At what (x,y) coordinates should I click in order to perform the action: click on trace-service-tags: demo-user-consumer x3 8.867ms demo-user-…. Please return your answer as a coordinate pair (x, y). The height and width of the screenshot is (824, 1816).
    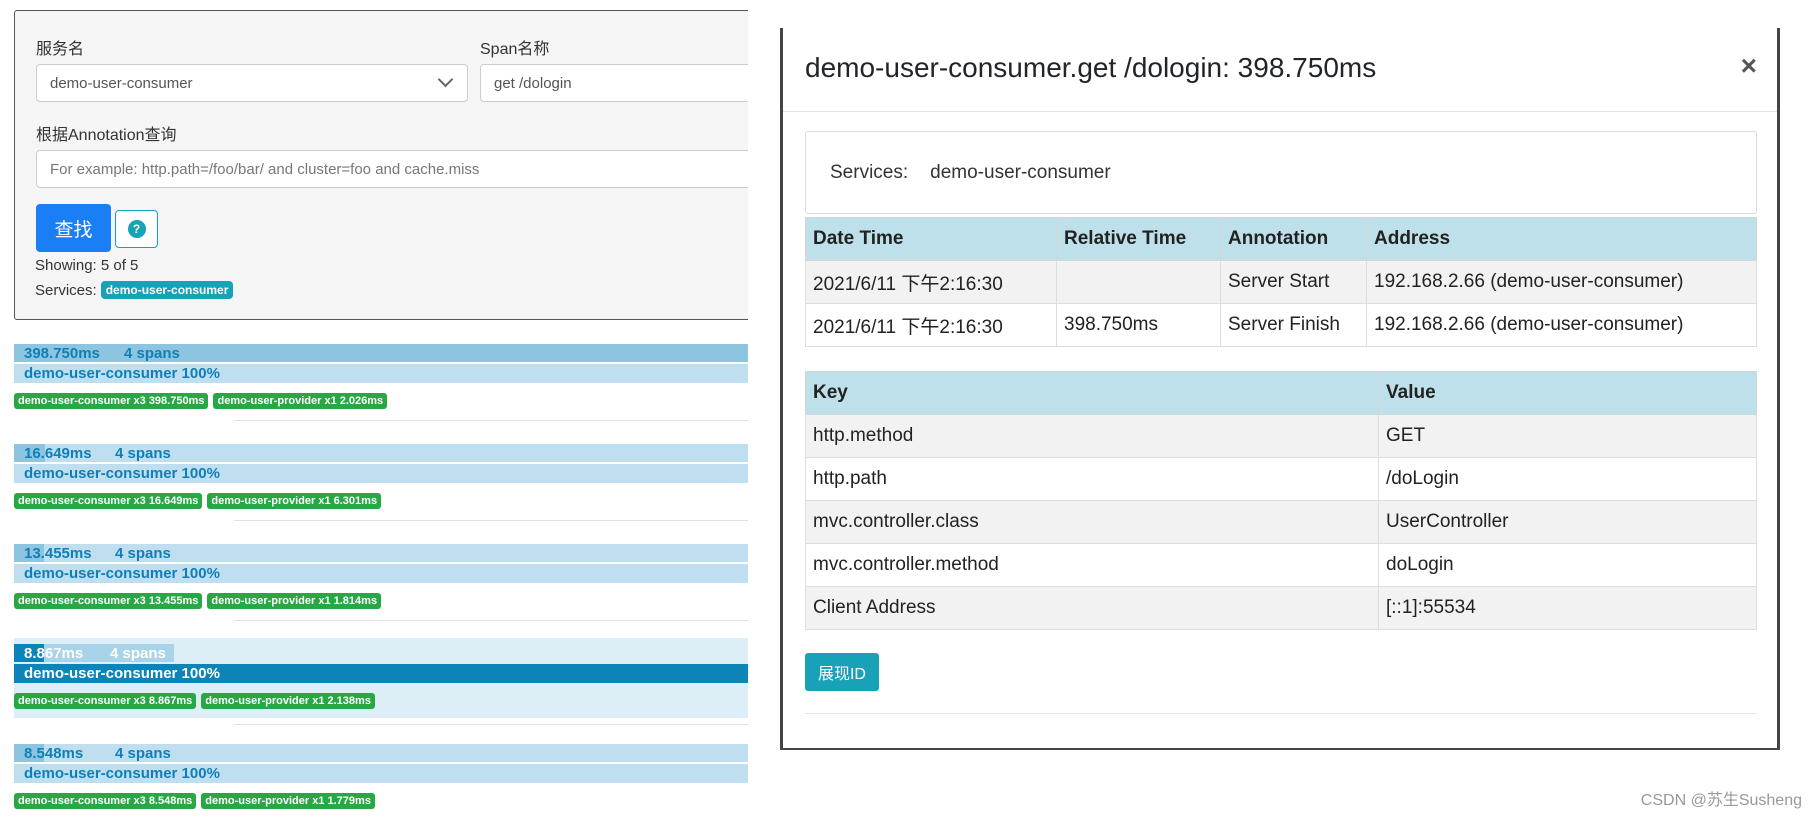
    Looking at the image, I should click on (194, 701).